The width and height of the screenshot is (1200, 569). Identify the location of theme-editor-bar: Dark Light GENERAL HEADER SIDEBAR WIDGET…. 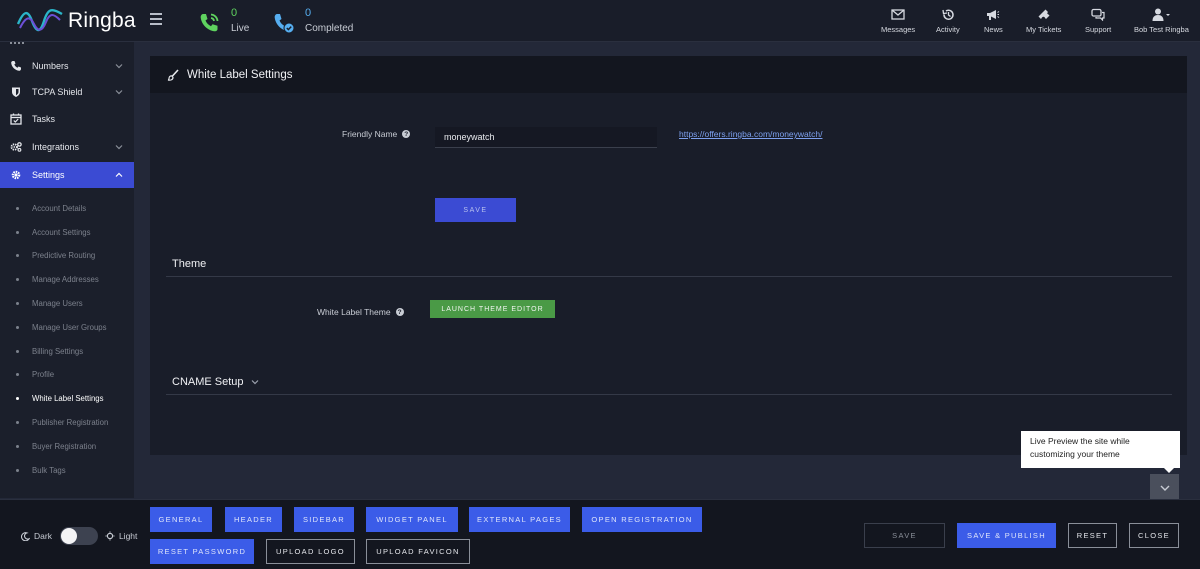
(600, 534).